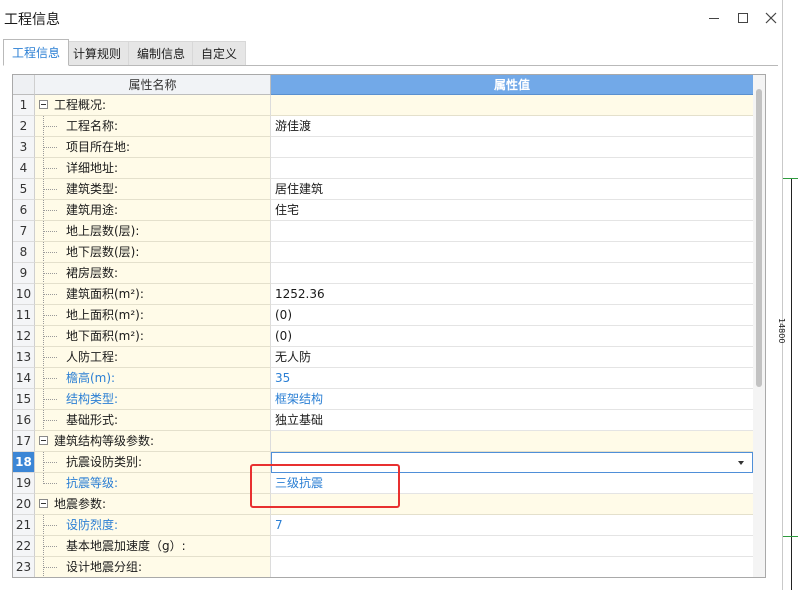 This screenshot has width=798, height=590. I want to click on row-number: 3, so click(24, 147).